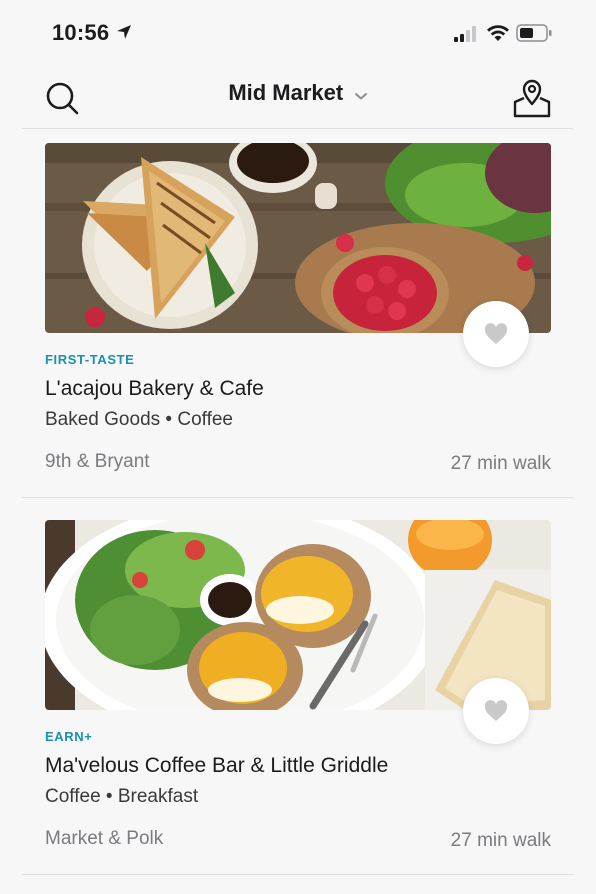 The height and width of the screenshot is (894, 596). I want to click on restaurant-location: 9th & Bryant, so click(97, 461).